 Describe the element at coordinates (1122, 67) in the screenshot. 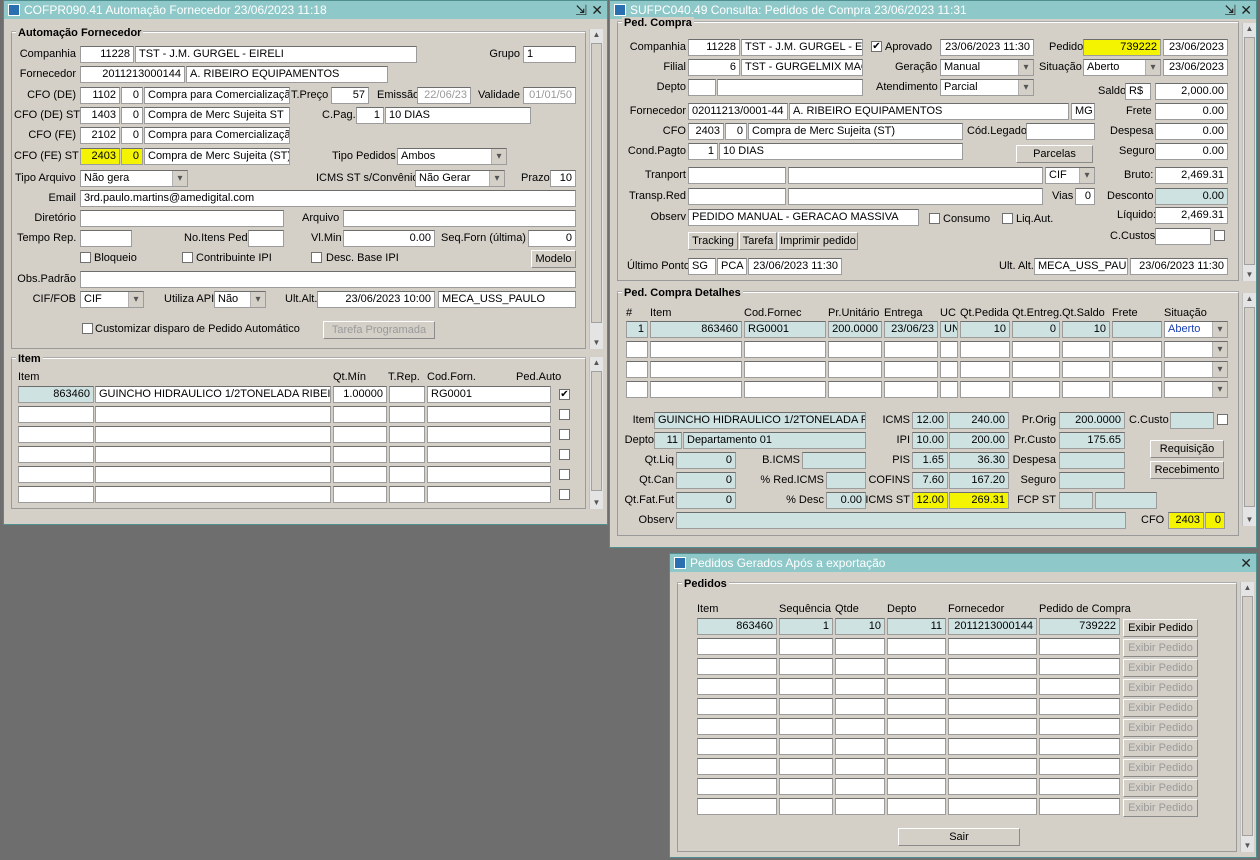

I see `situacao-select: Aberto` at that location.